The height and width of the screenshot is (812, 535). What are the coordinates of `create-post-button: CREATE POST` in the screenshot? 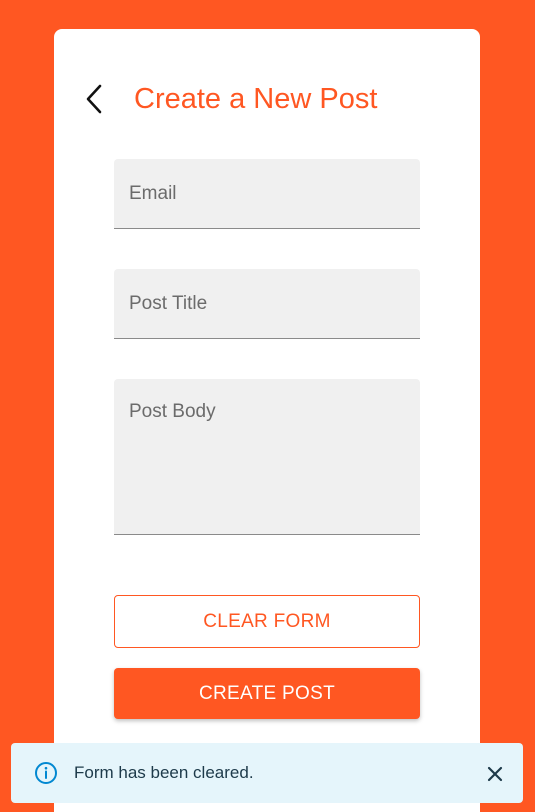 It's located at (267, 693).